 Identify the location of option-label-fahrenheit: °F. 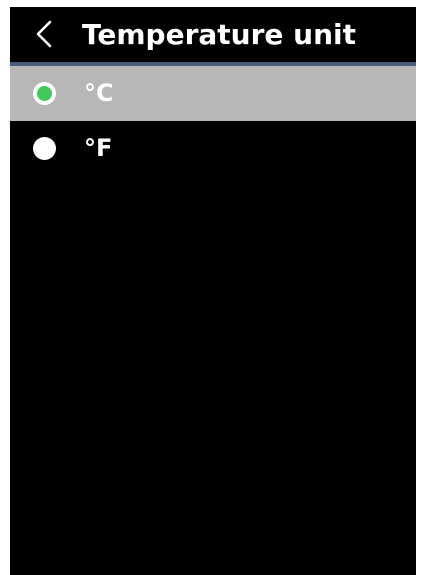
(98, 148).